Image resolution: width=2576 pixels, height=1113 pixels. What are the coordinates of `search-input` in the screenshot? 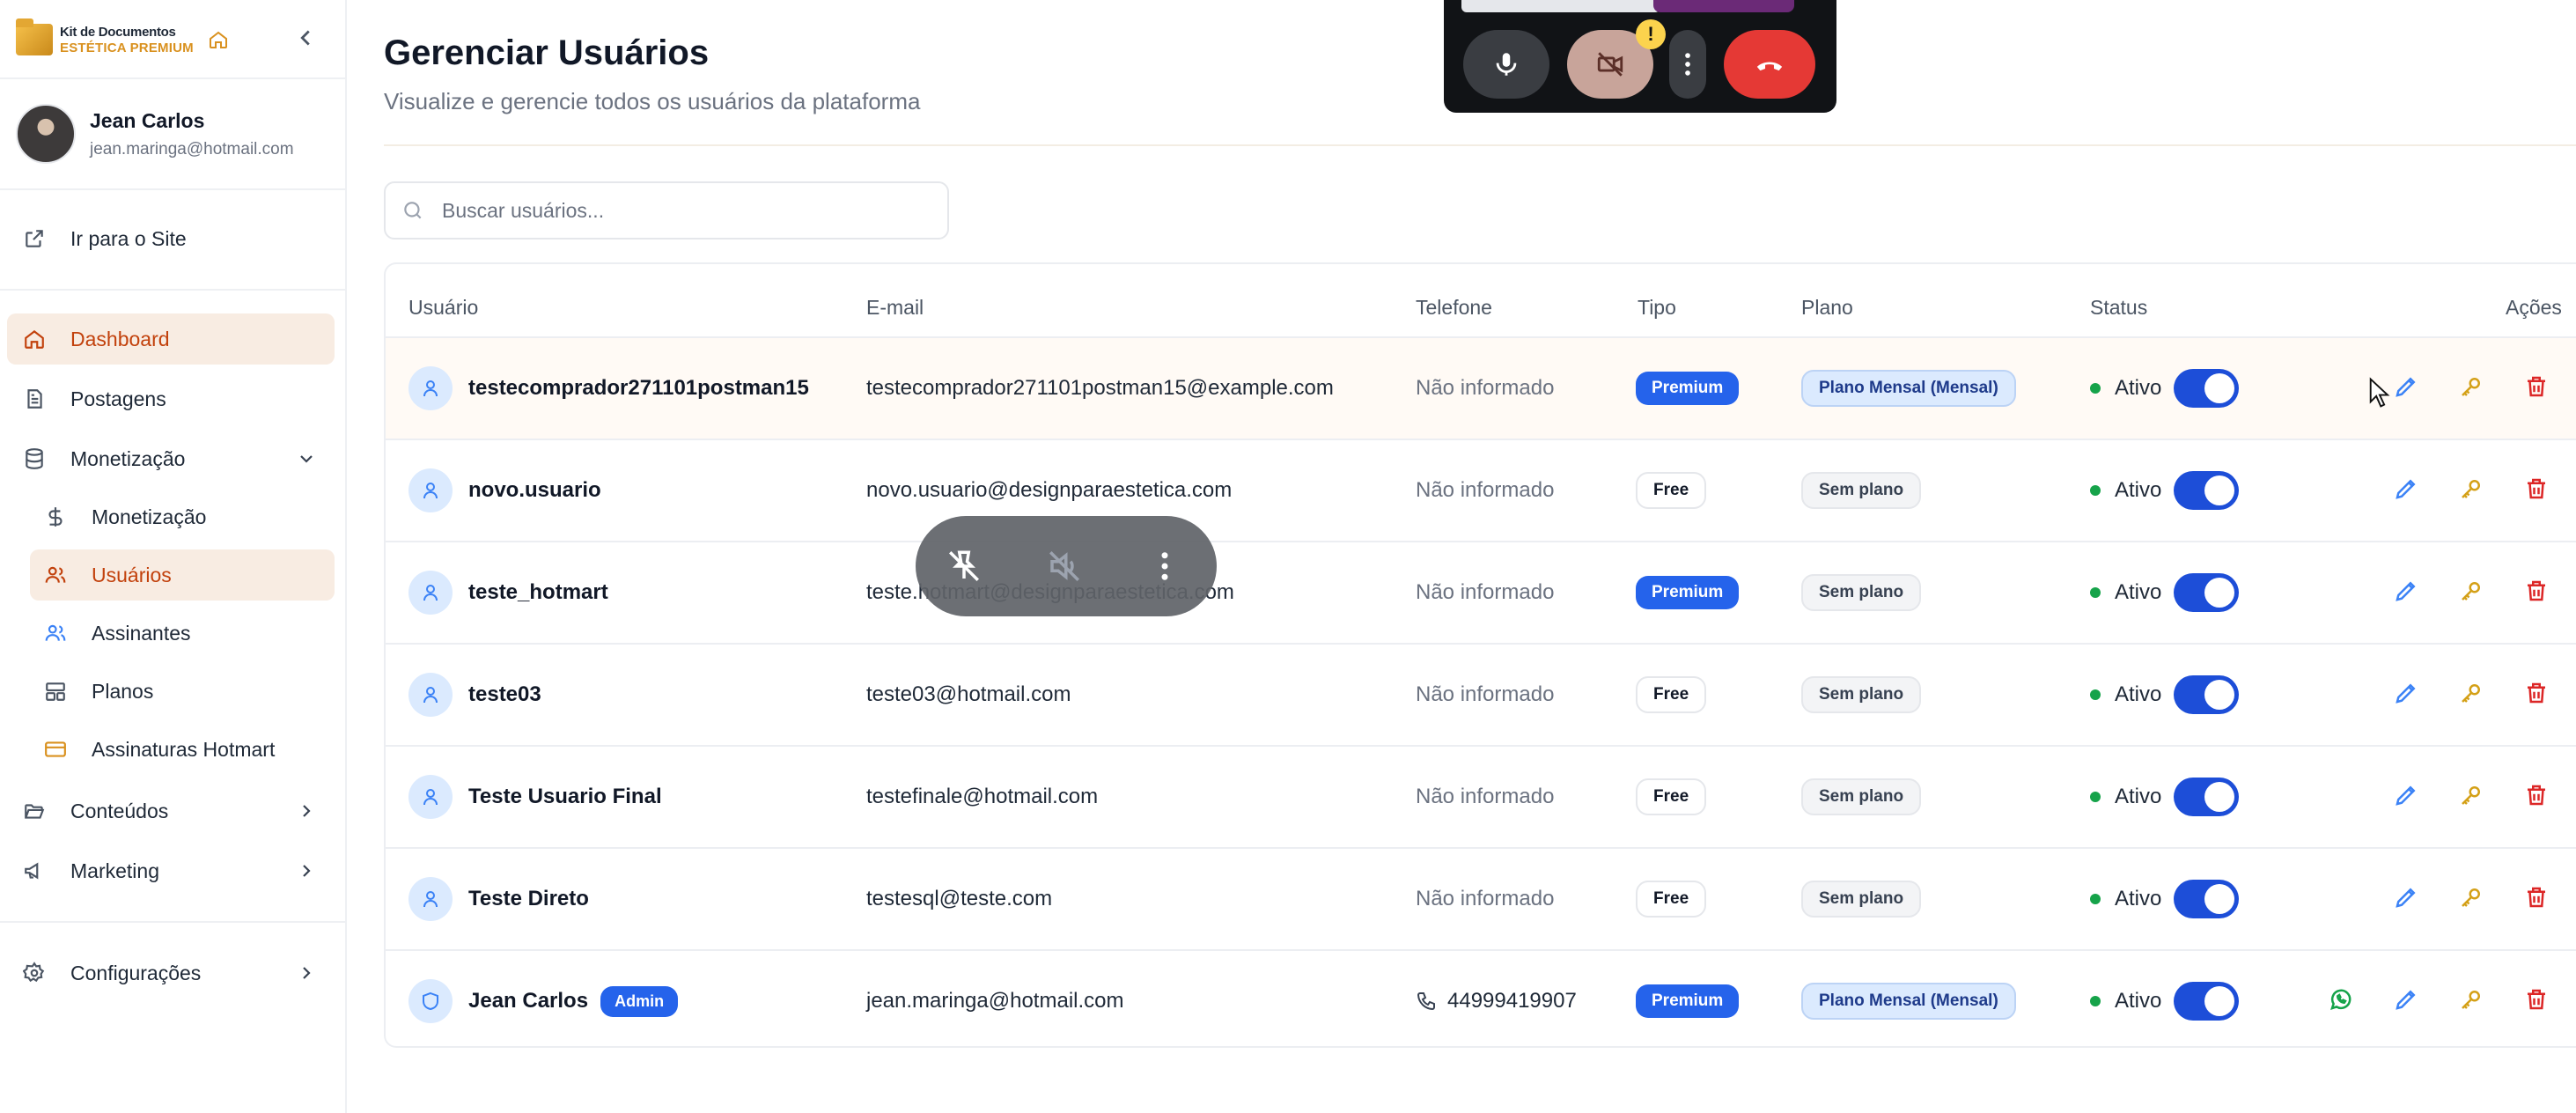 It's located at (689, 210).